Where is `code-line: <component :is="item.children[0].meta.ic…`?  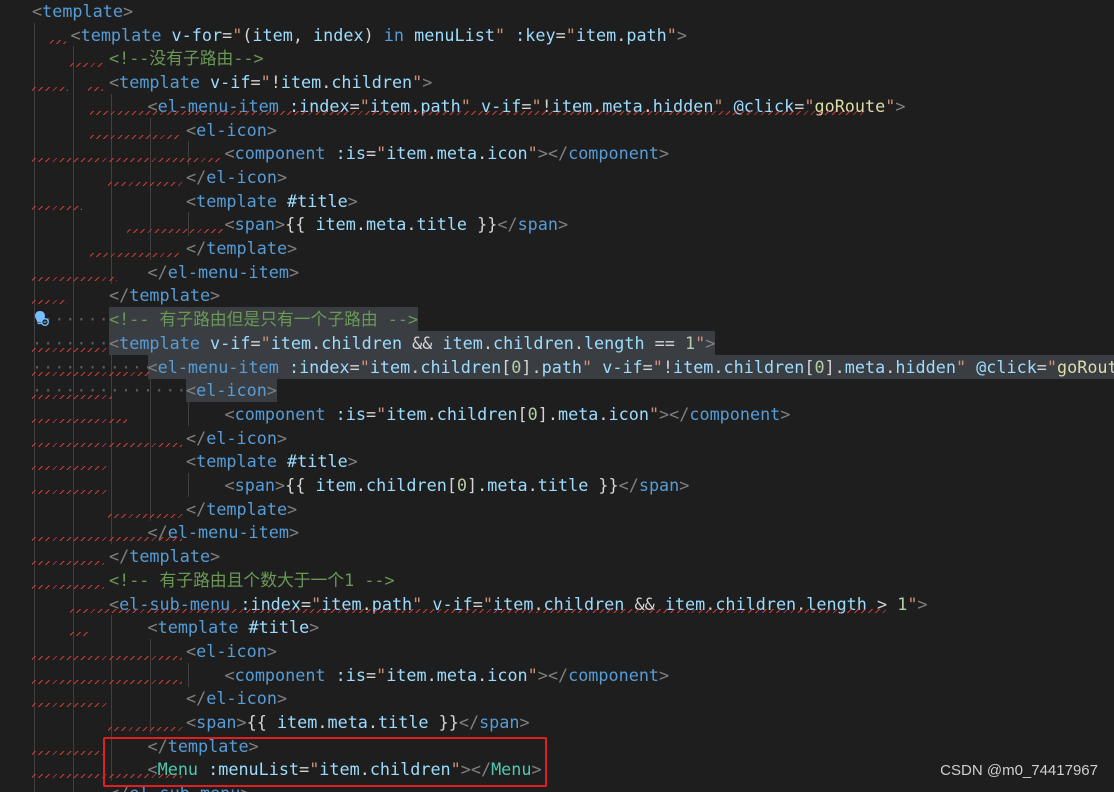
code-line: <component :is="item.children[0].meta.ic… is located at coordinates (557, 413).